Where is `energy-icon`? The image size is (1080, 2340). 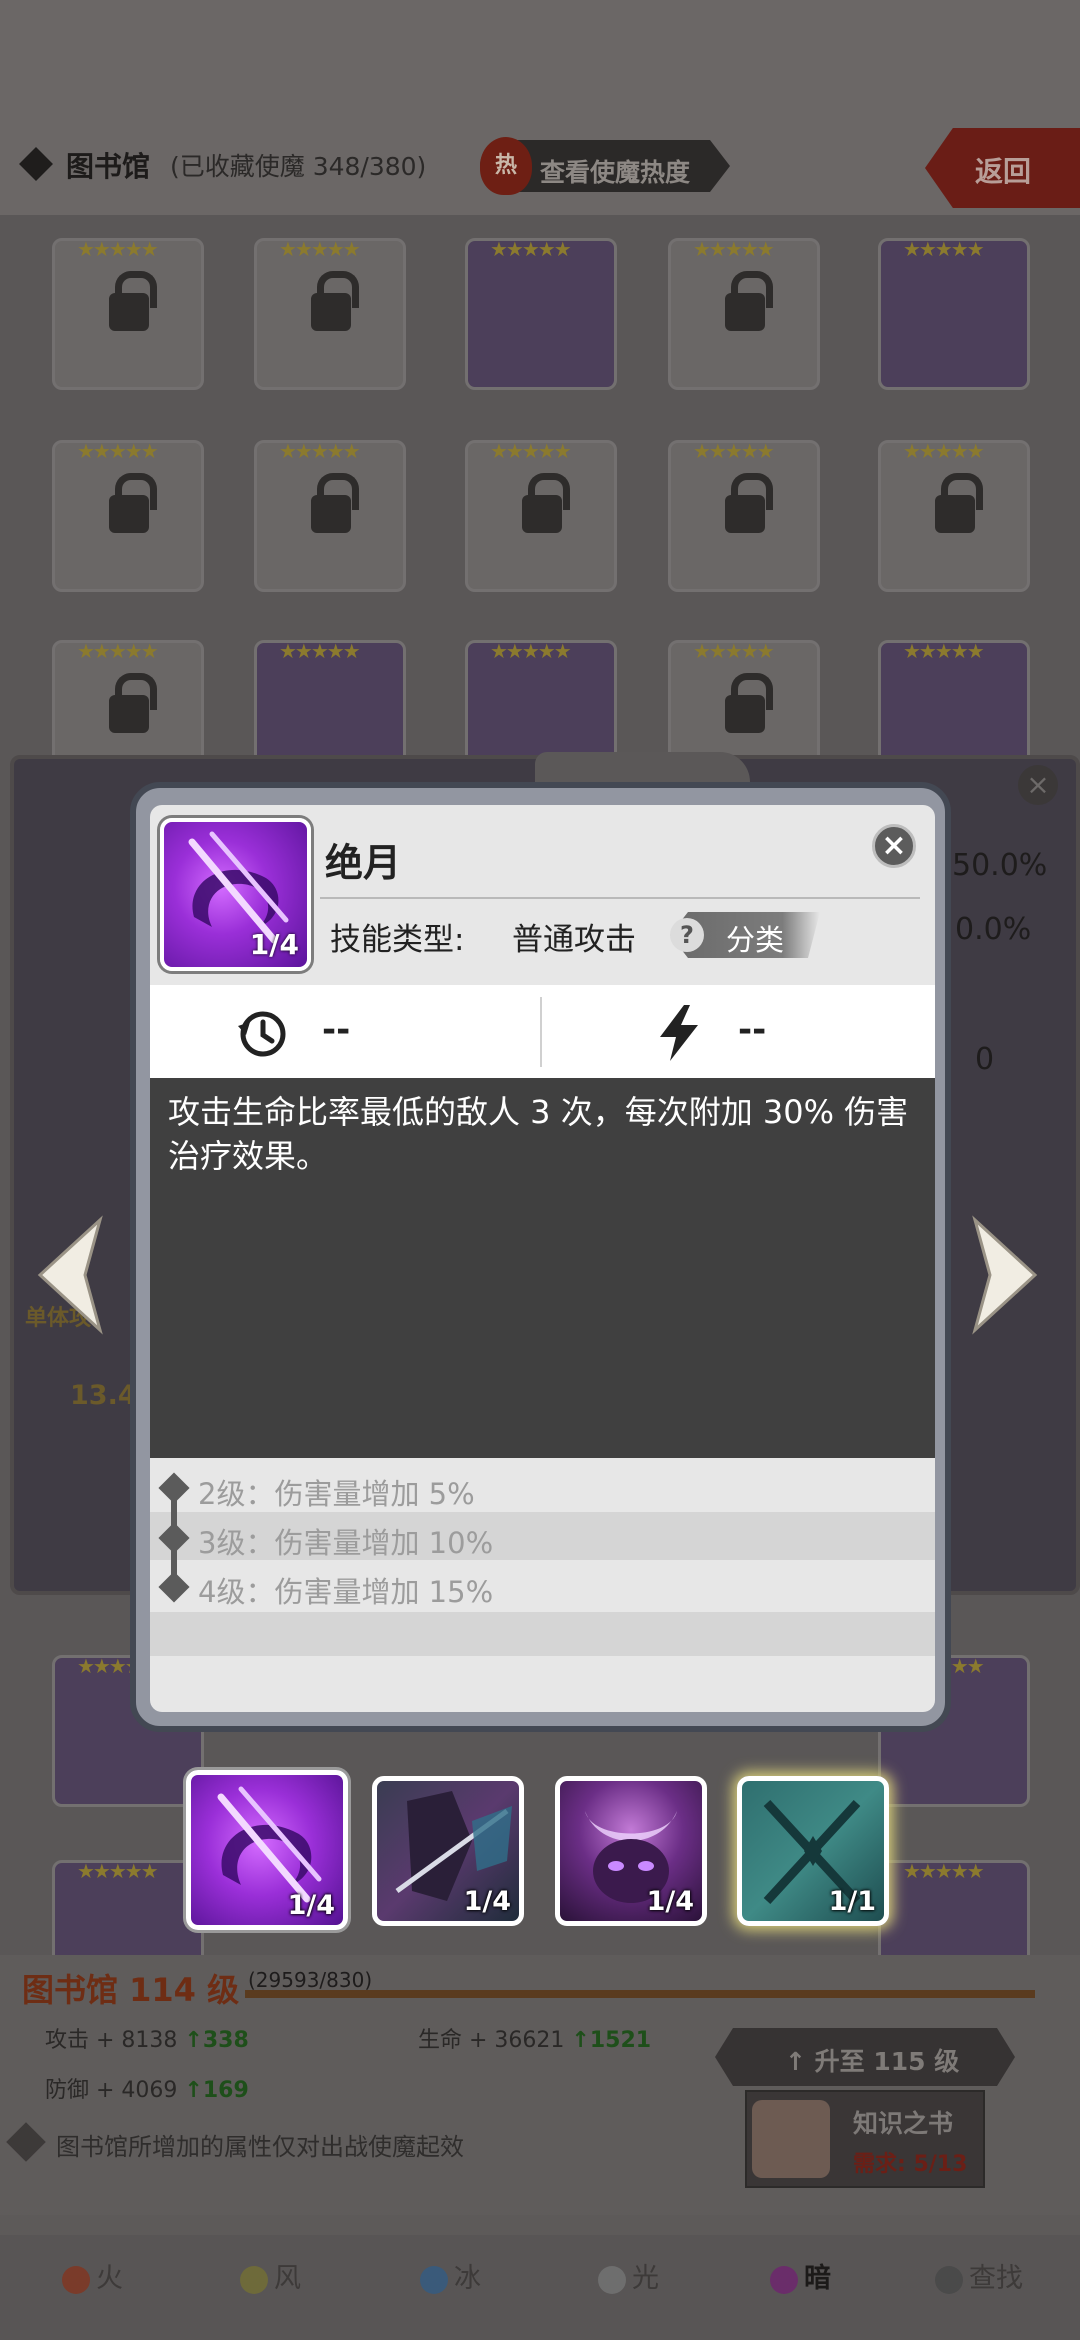 energy-icon is located at coordinates (679, 1033).